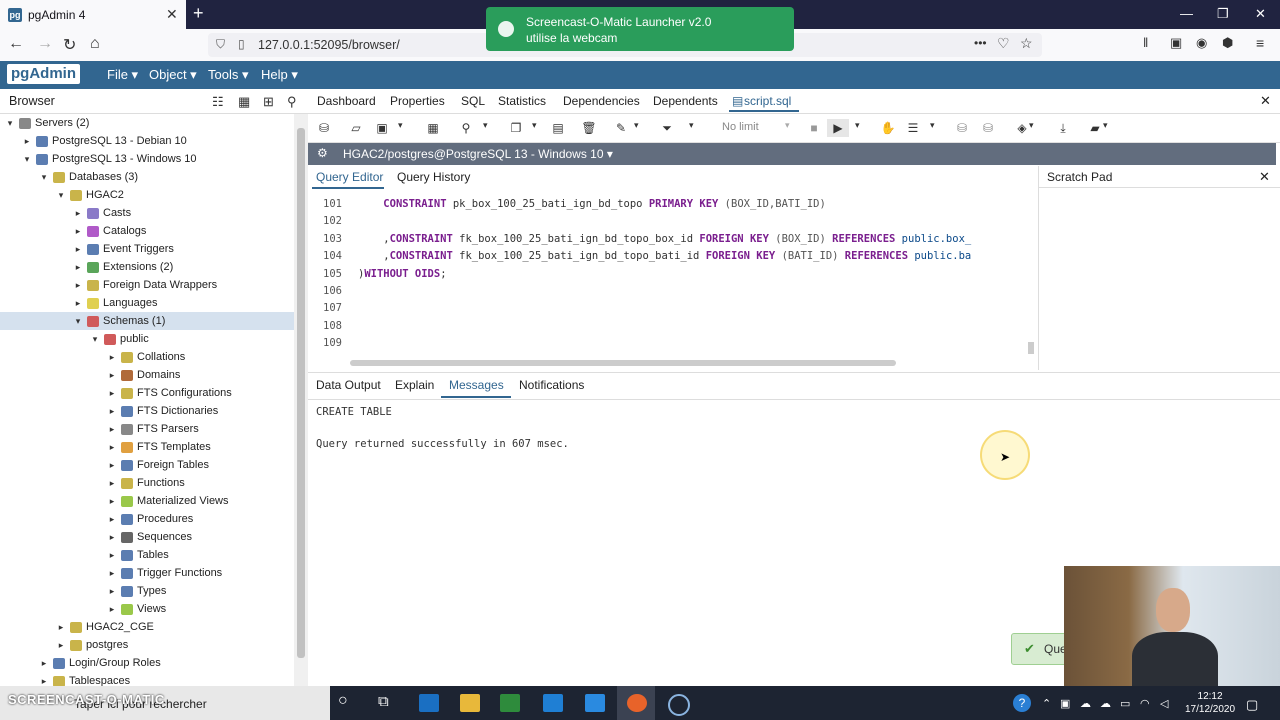  Describe the element at coordinates (146, 357) in the screenshot. I see `tree-node: ▸ Collations` at that location.